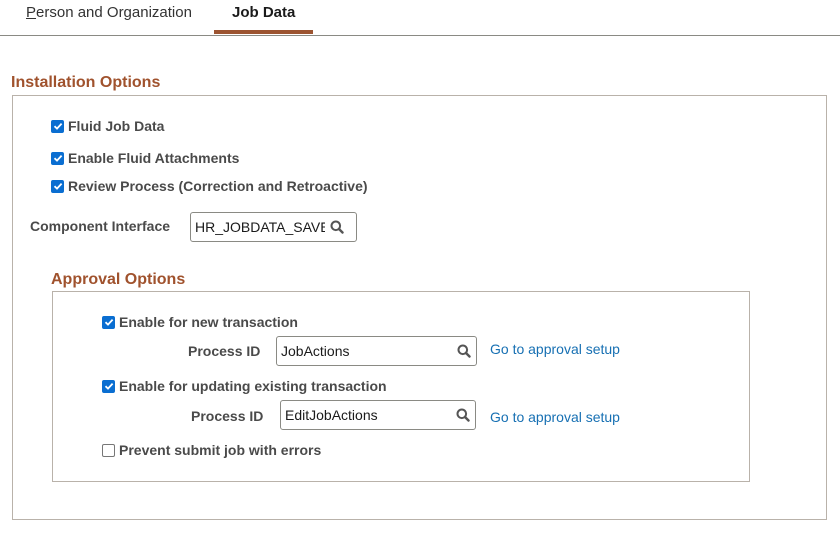 This screenshot has height=538, width=840. Describe the element at coordinates (118, 279) in the screenshot. I see `approval-options-title: Approval Options` at that location.